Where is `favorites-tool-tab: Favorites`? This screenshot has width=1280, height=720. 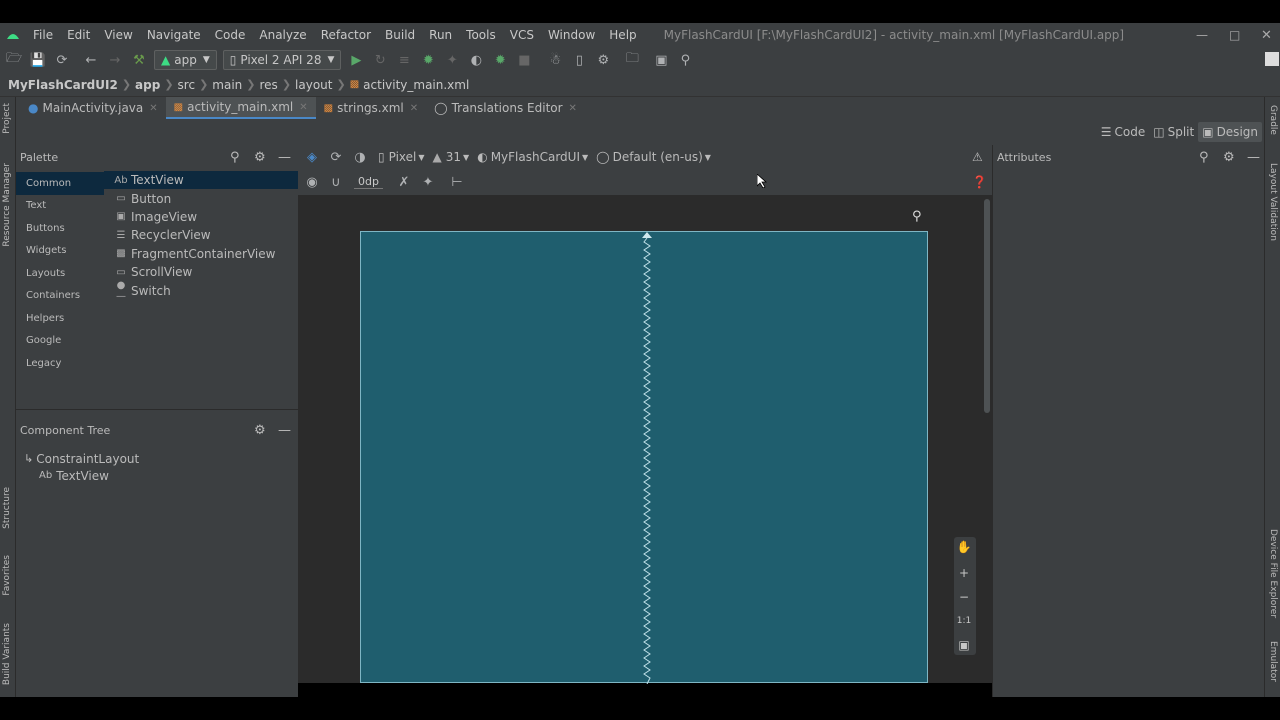 favorites-tool-tab: Favorites is located at coordinates (7, 575).